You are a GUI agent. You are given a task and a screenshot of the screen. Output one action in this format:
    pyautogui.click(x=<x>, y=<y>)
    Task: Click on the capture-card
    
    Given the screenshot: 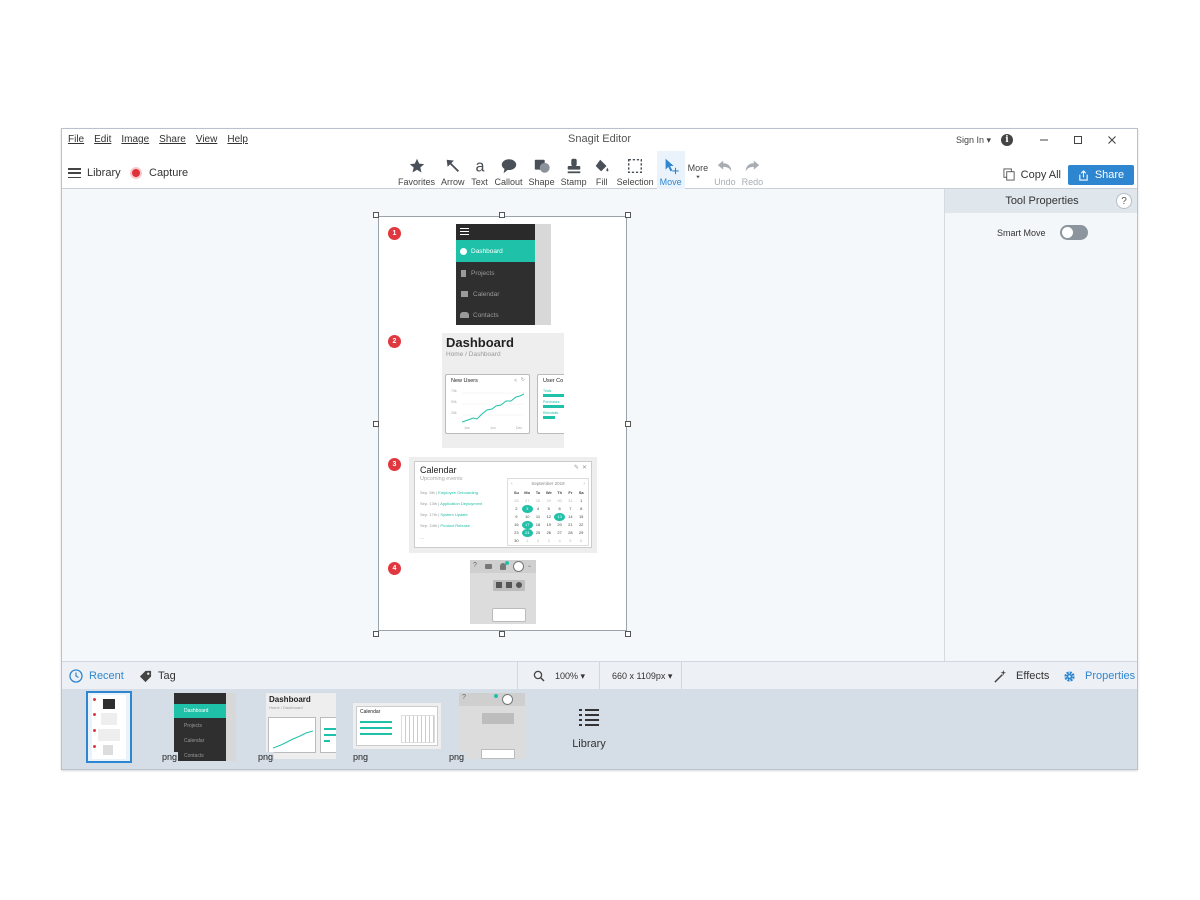 What is the action you would take?
    pyautogui.click(x=509, y=615)
    